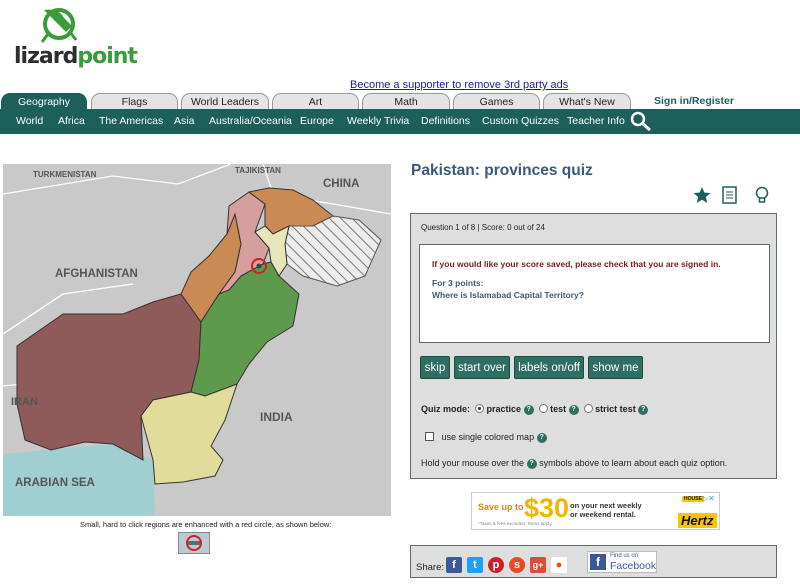  Describe the element at coordinates (624, 556) in the screenshot. I see `find-us-text: Find us on` at that location.